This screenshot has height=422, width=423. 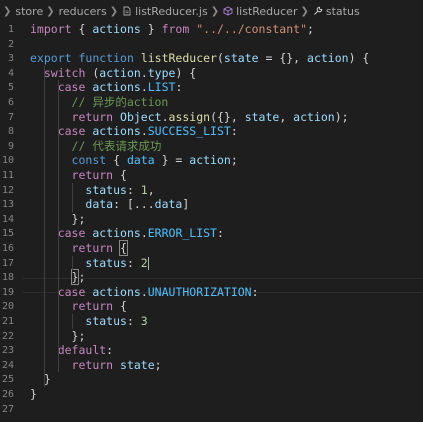 What do you see at coordinates (36, 11) in the screenshot?
I see `breadcrumb-item-store: store ❯` at bounding box center [36, 11].